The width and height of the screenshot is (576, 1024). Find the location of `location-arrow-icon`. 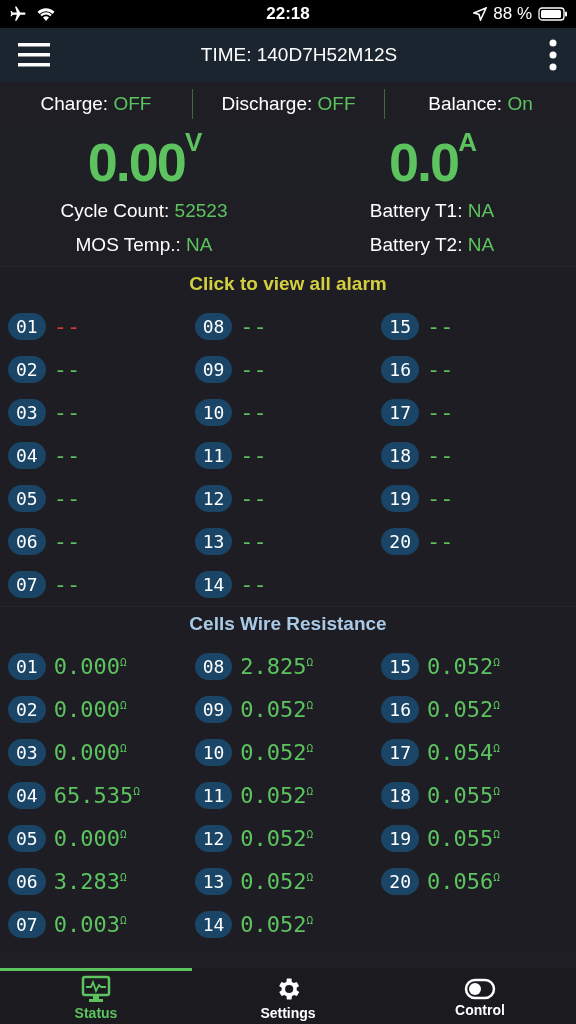

location-arrow-icon is located at coordinates (480, 14).